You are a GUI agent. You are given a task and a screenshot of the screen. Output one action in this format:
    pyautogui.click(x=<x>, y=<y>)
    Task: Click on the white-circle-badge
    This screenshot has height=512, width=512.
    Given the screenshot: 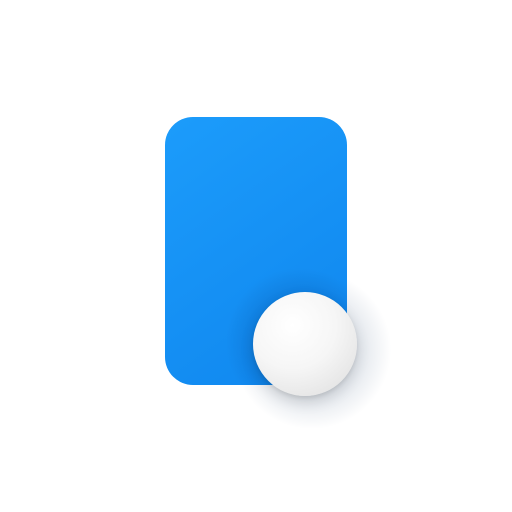 What is the action you would take?
    pyautogui.click(x=305, y=344)
    